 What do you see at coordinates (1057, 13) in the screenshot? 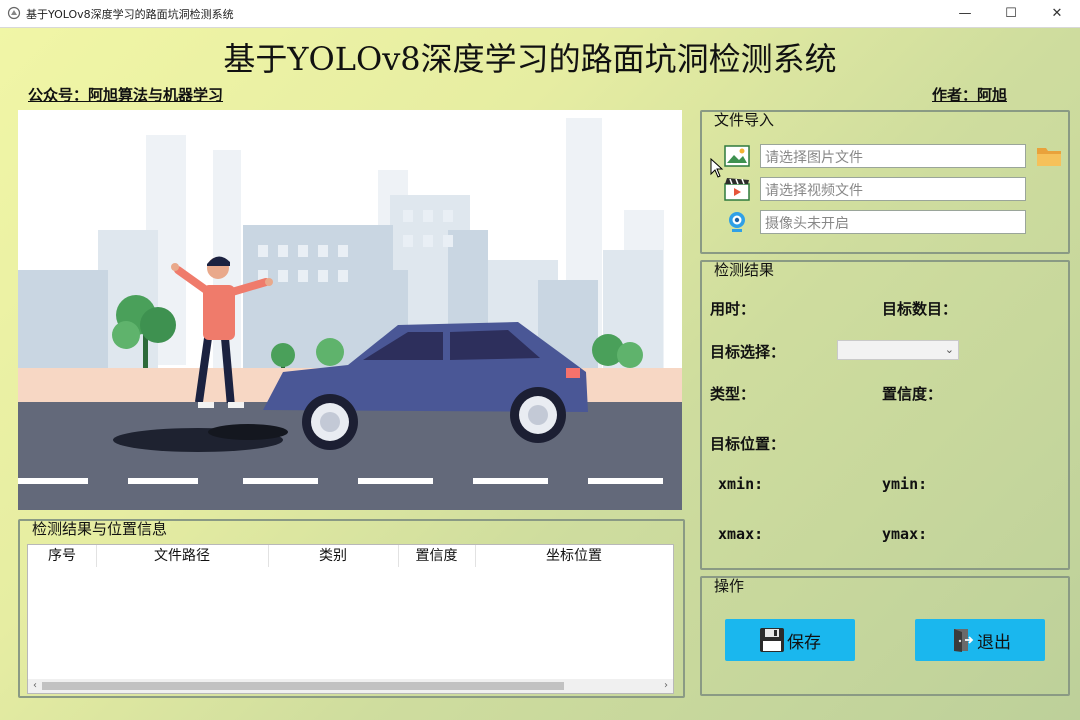
I see `close-button: ✕` at bounding box center [1057, 13].